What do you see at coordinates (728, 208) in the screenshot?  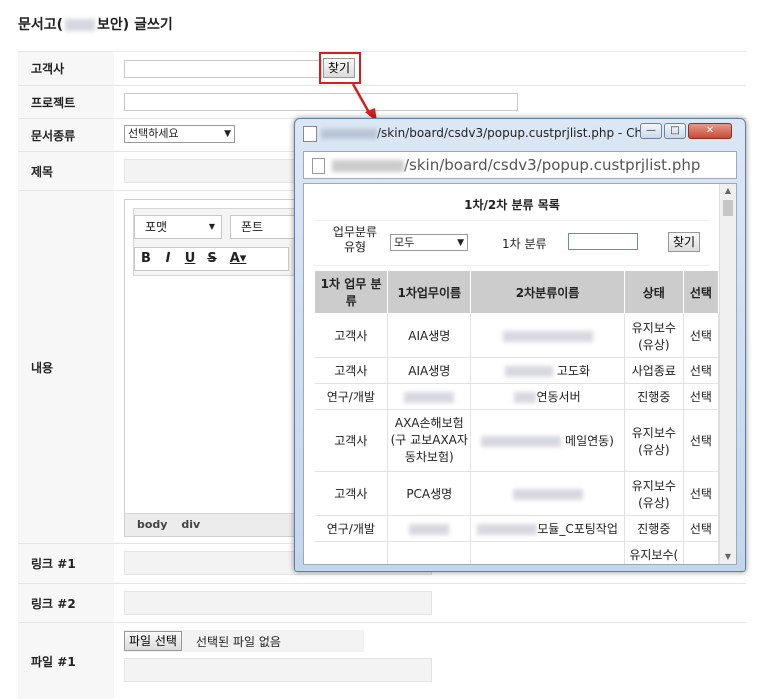 I see `scroll-thumb` at bounding box center [728, 208].